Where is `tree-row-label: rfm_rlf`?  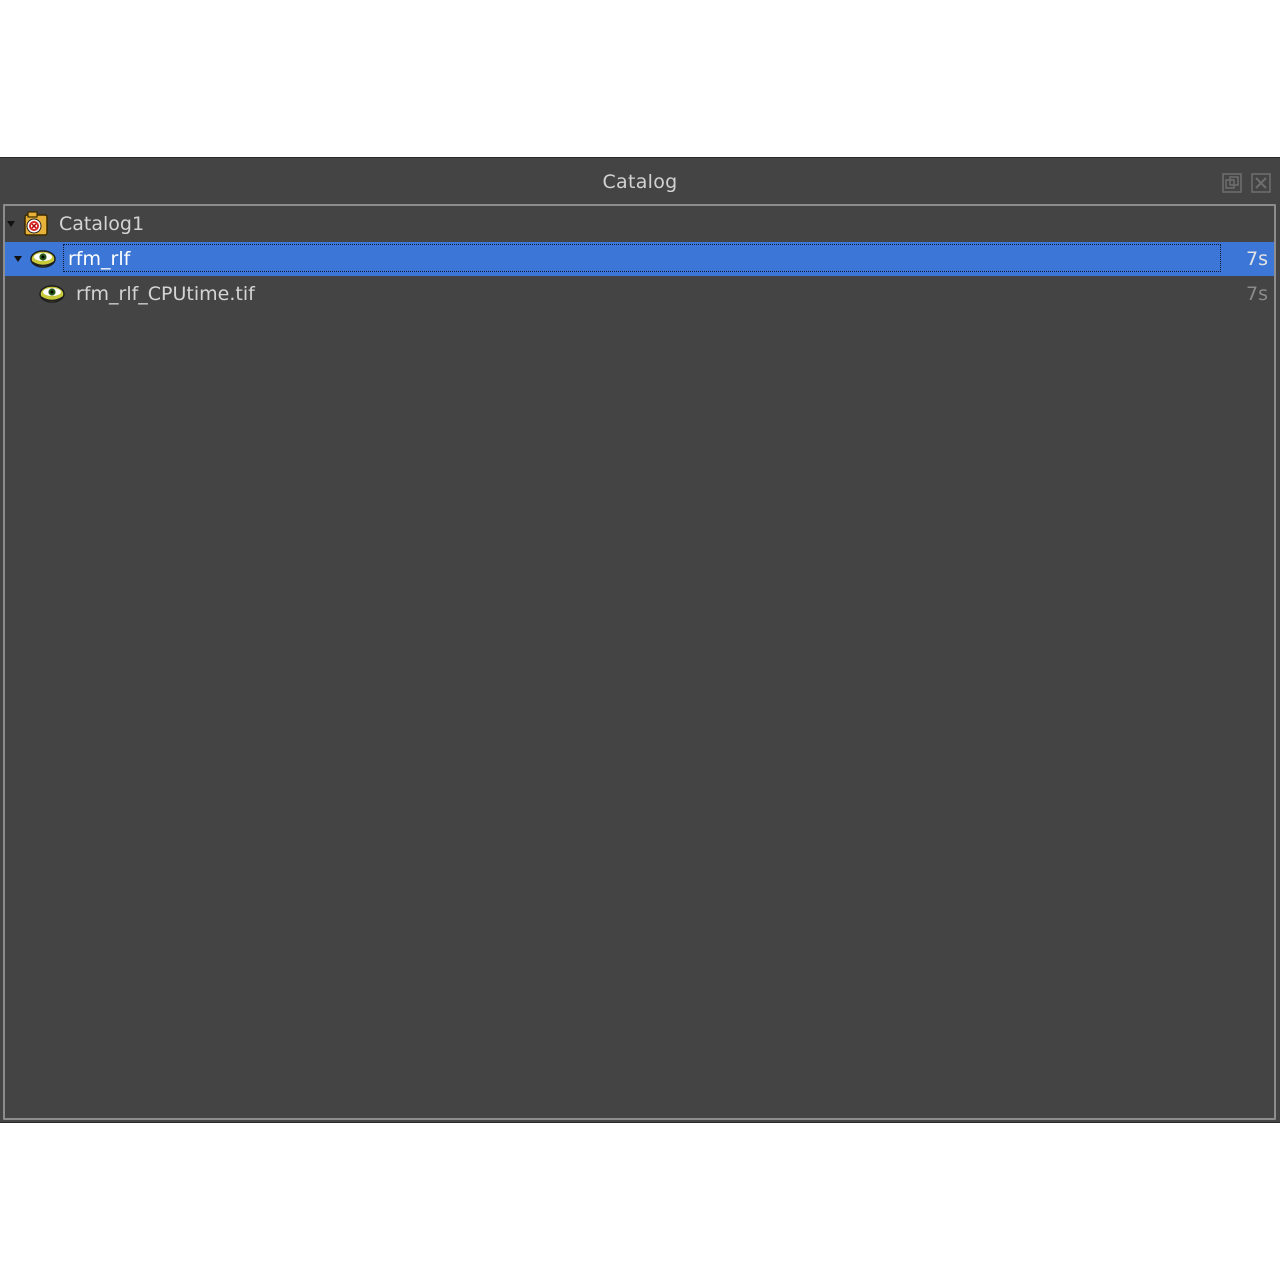
tree-row-label: rfm_rlf is located at coordinates (99, 259).